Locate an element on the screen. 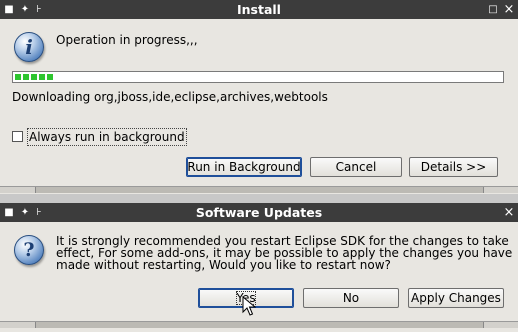 The height and width of the screenshot is (332, 518). progress-fill is located at coordinates (34, 77).